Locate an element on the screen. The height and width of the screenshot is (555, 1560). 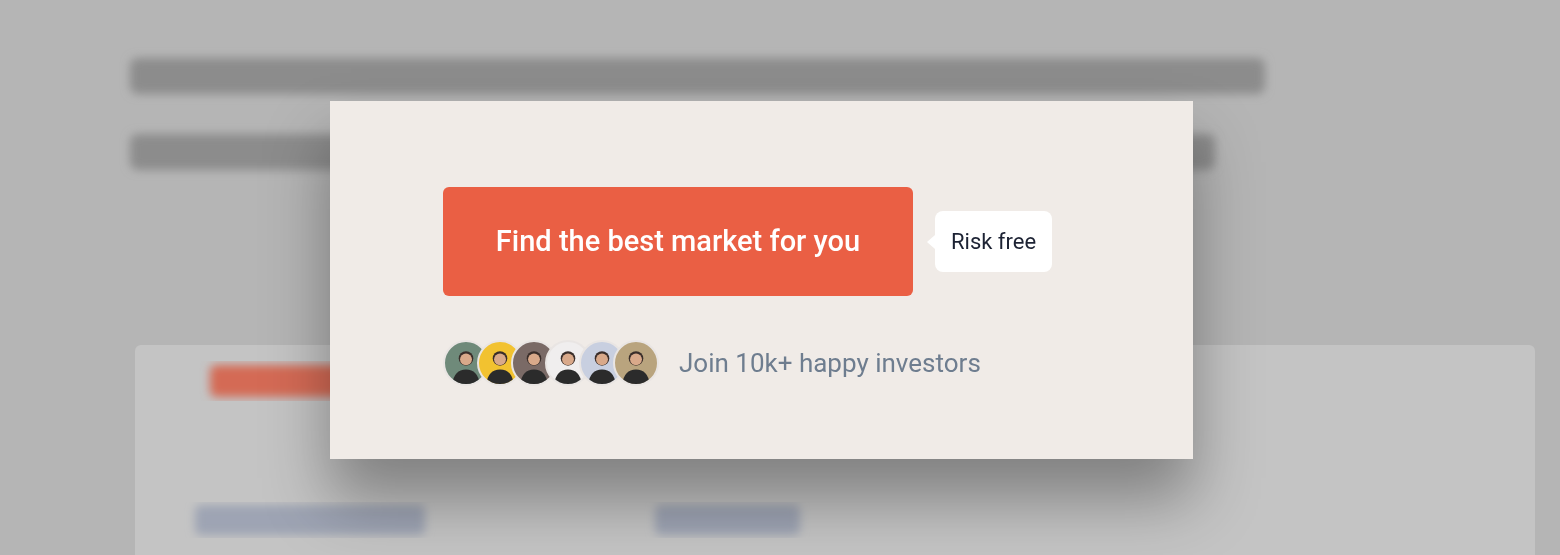
tooltip: Risk free is located at coordinates (994, 241).